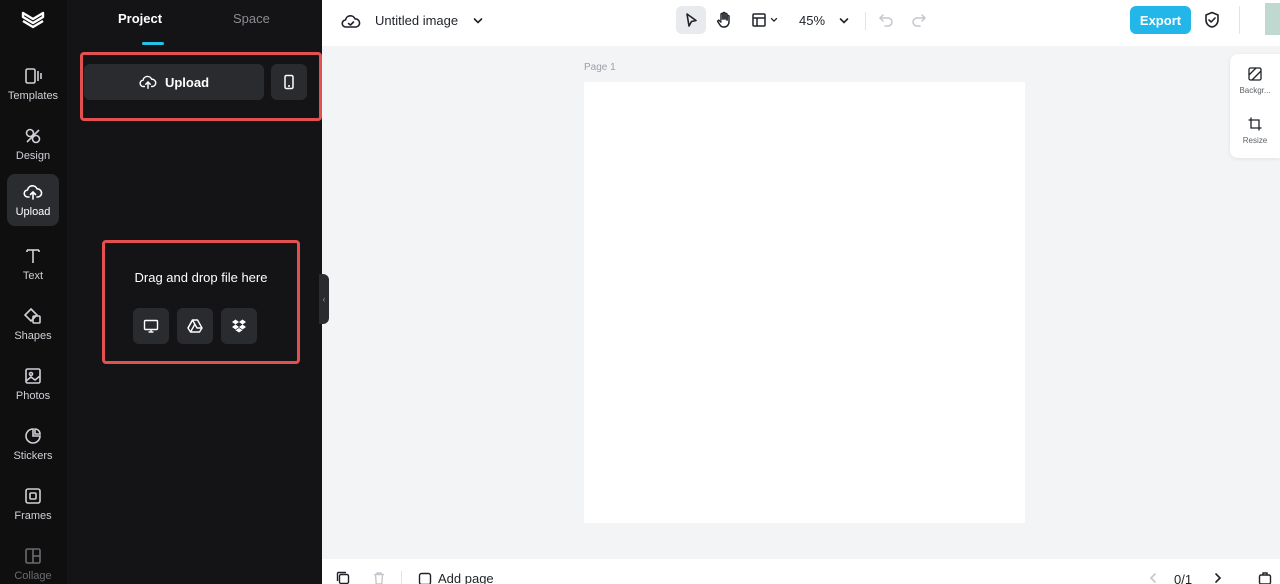 Image resolution: width=1280 pixels, height=584 pixels. Describe the element at coordinates (201, 302) in the screenshot. I see `highlight-box-dropzone` at that location.